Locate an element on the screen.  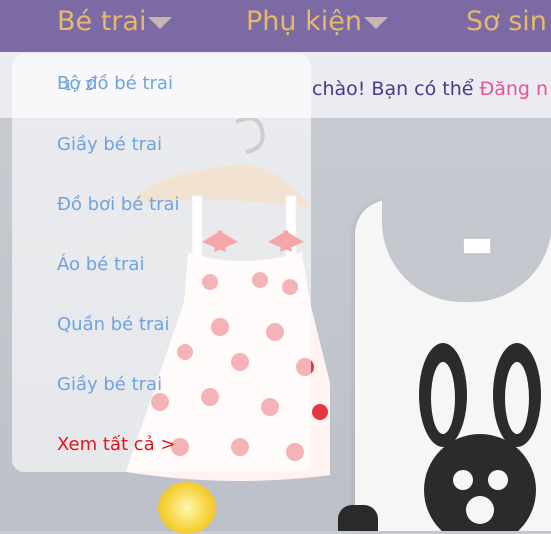
greeting-message: chào! Bạn có thể is located at coordinates (396, 89).